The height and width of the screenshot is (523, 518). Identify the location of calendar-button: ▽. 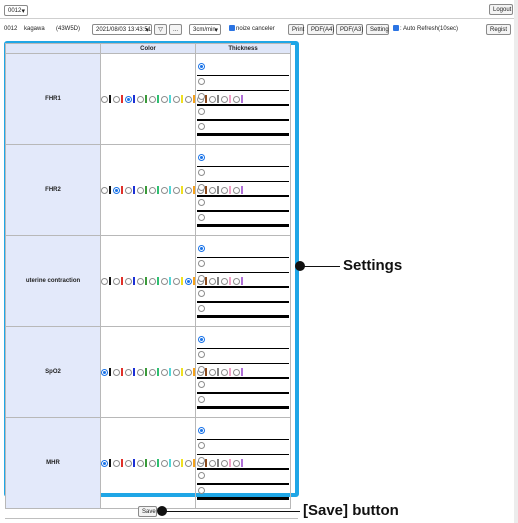
(160, 29).